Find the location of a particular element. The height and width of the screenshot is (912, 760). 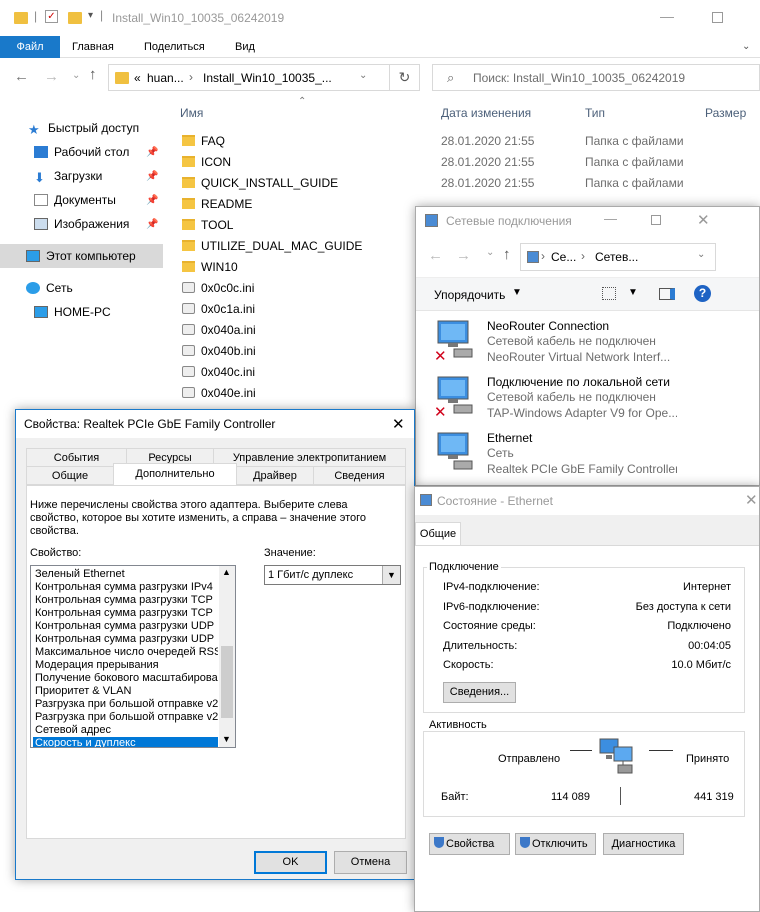

back-icon: ← is located at coordinates (21, 76).